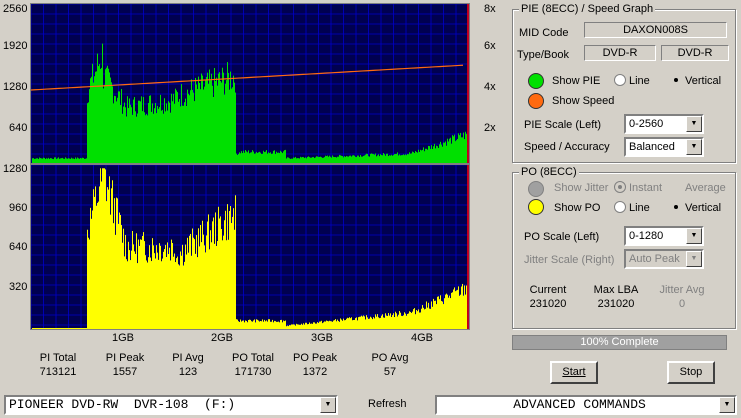 Image resolution: width=741 pixels, height=418 pixels. I want to click on po-line-label: Line, so click(639, 208).